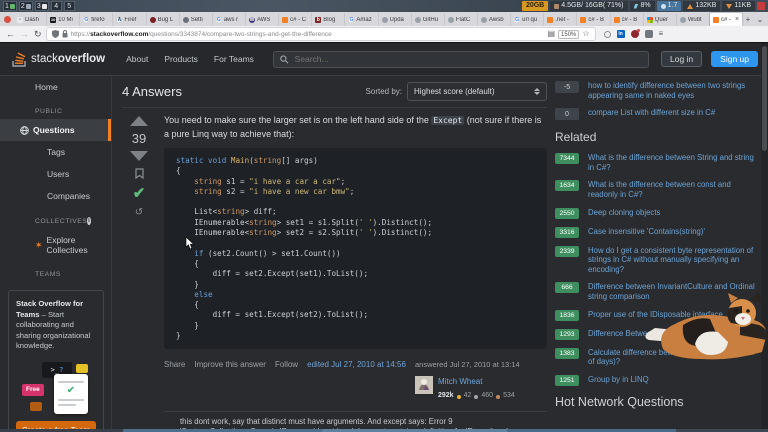  What do you see at coordinates (55, 87) in the screenshot?
I see `sidebar-item-home: Home` at bounding box center [55, 87].